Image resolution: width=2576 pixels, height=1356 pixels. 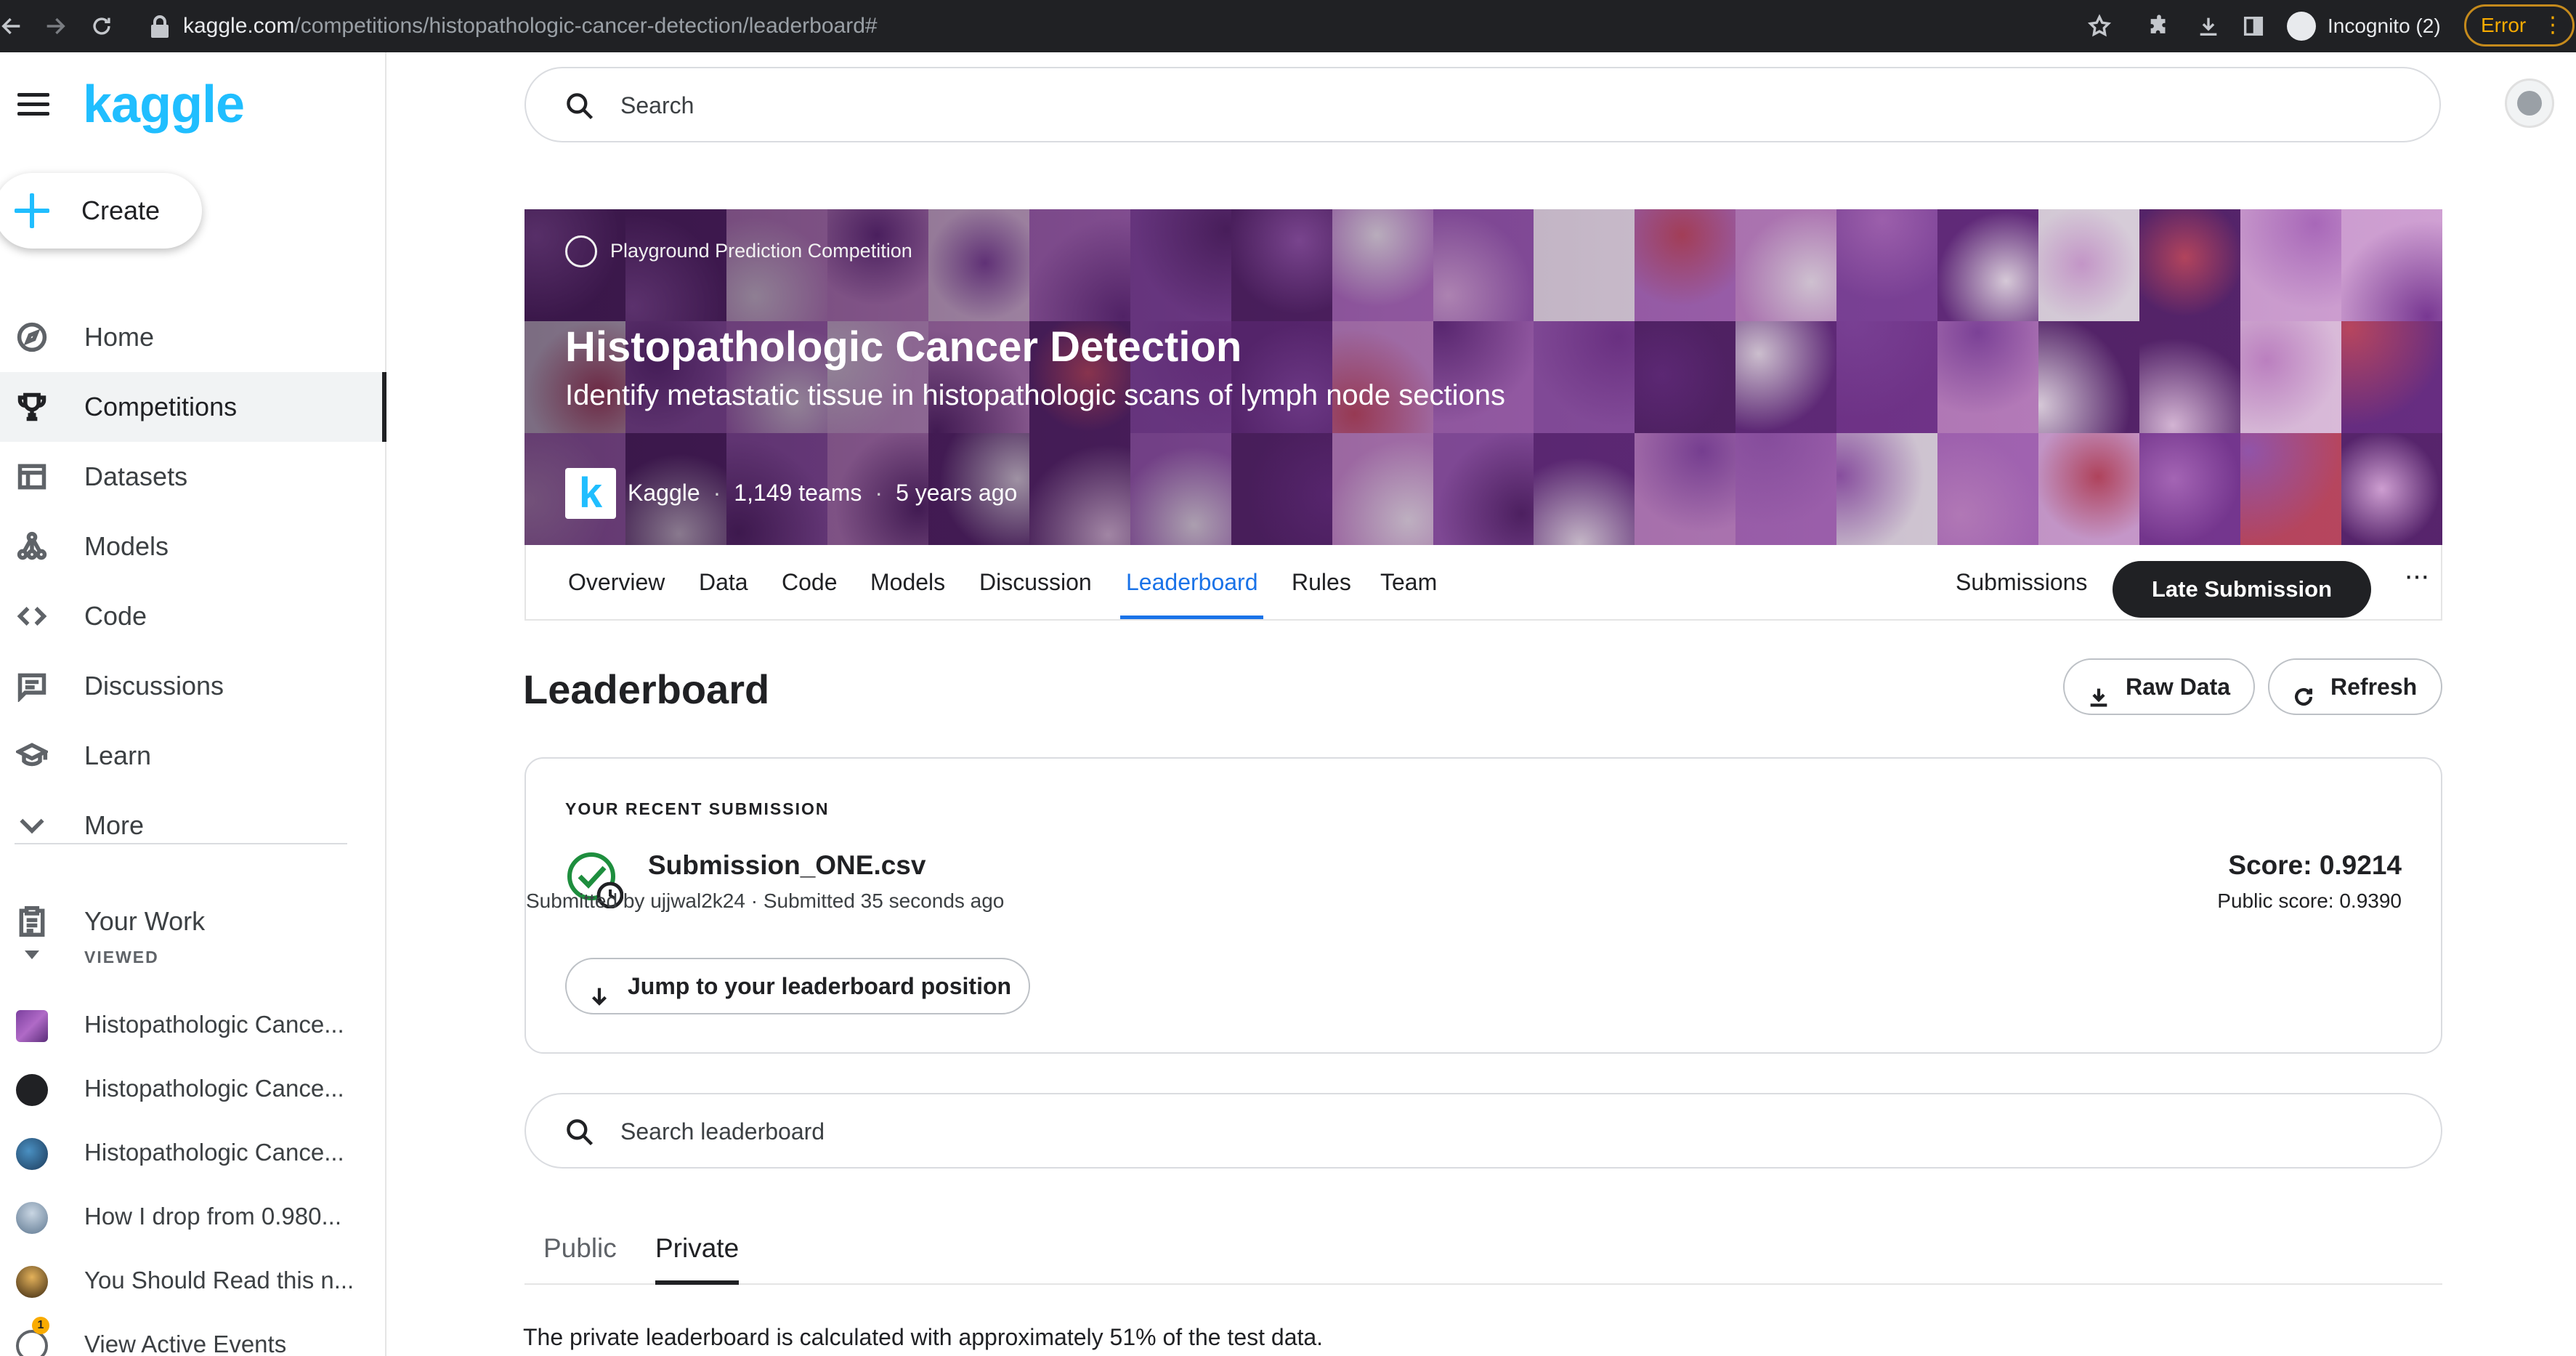 I want to click on recent-submission-label: YOUR RECENT SUBMISSION, so click(x=697, y=808).